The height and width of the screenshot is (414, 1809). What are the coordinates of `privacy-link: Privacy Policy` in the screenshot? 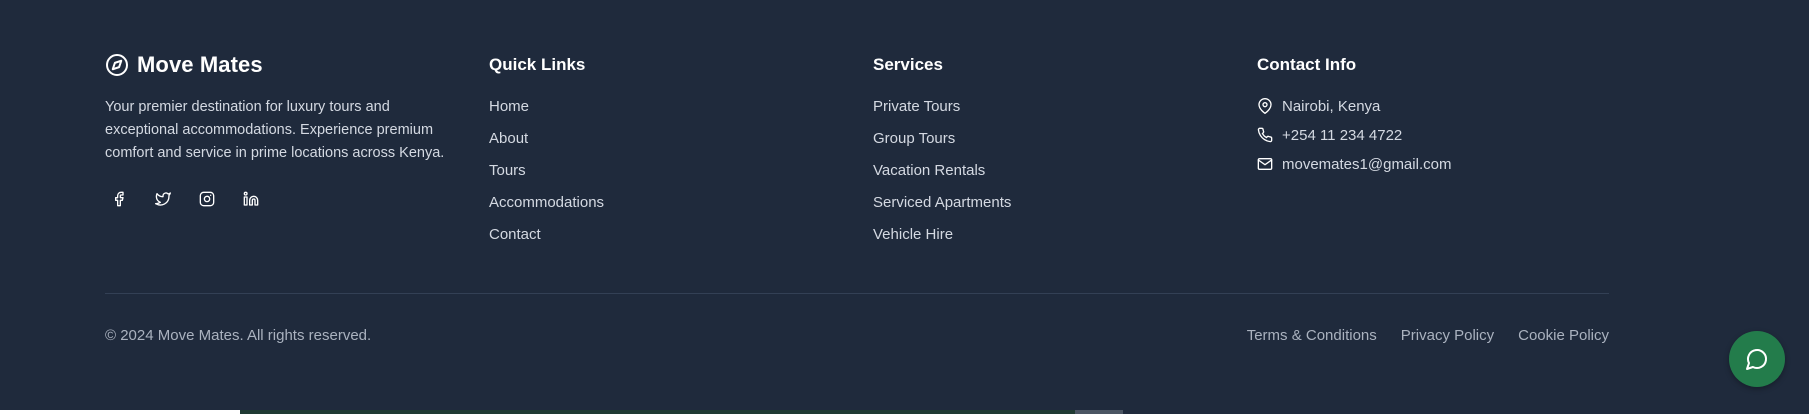 It's located at (1447, 336).